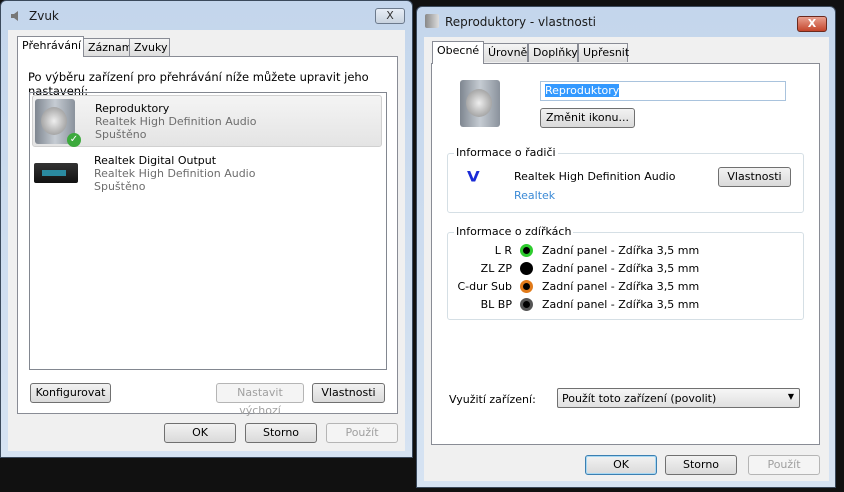 The width and height of the screenshot is (844, 492). I want to click on device-name: Reproduktory, so click(132, 108).